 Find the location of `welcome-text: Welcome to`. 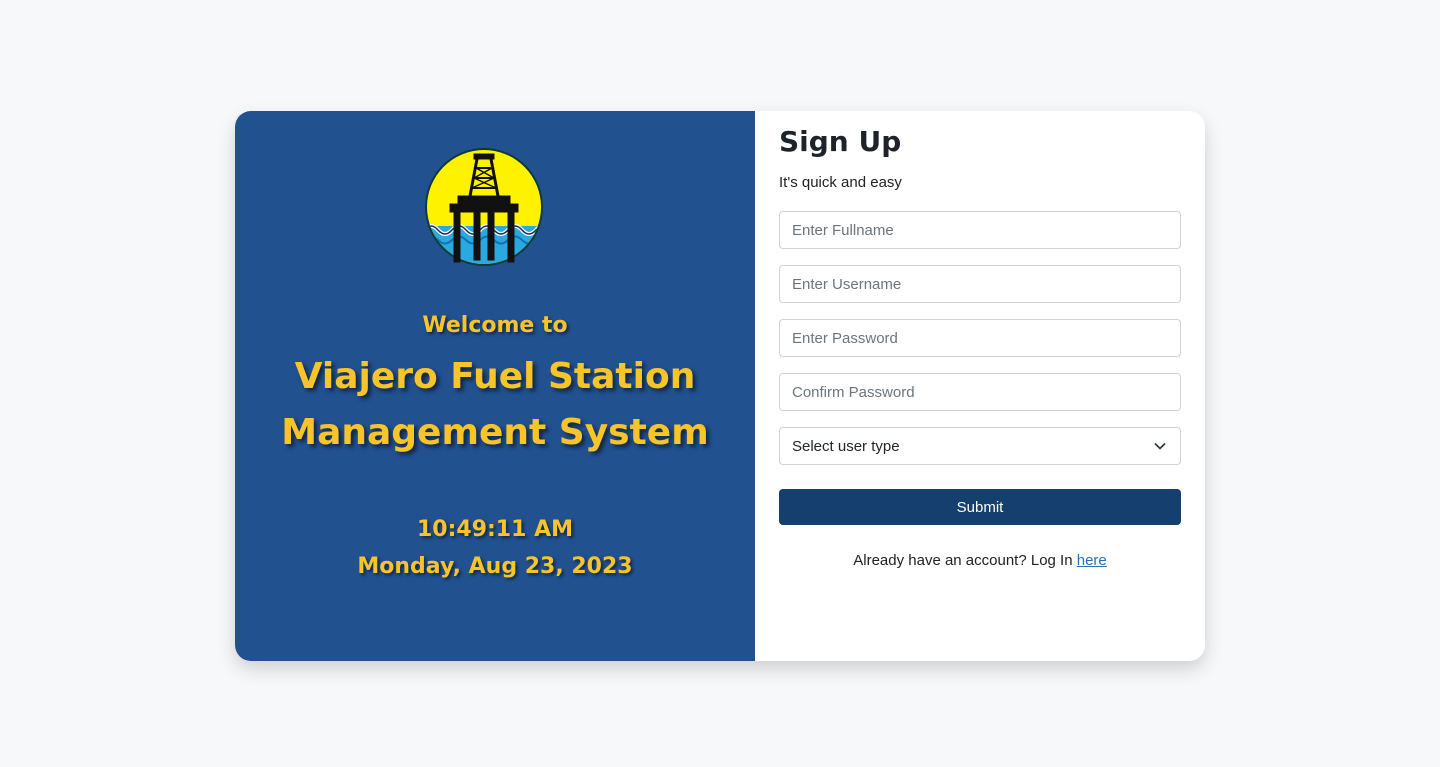

welcome-text: Welcome to is located at coordinates (495, 325).